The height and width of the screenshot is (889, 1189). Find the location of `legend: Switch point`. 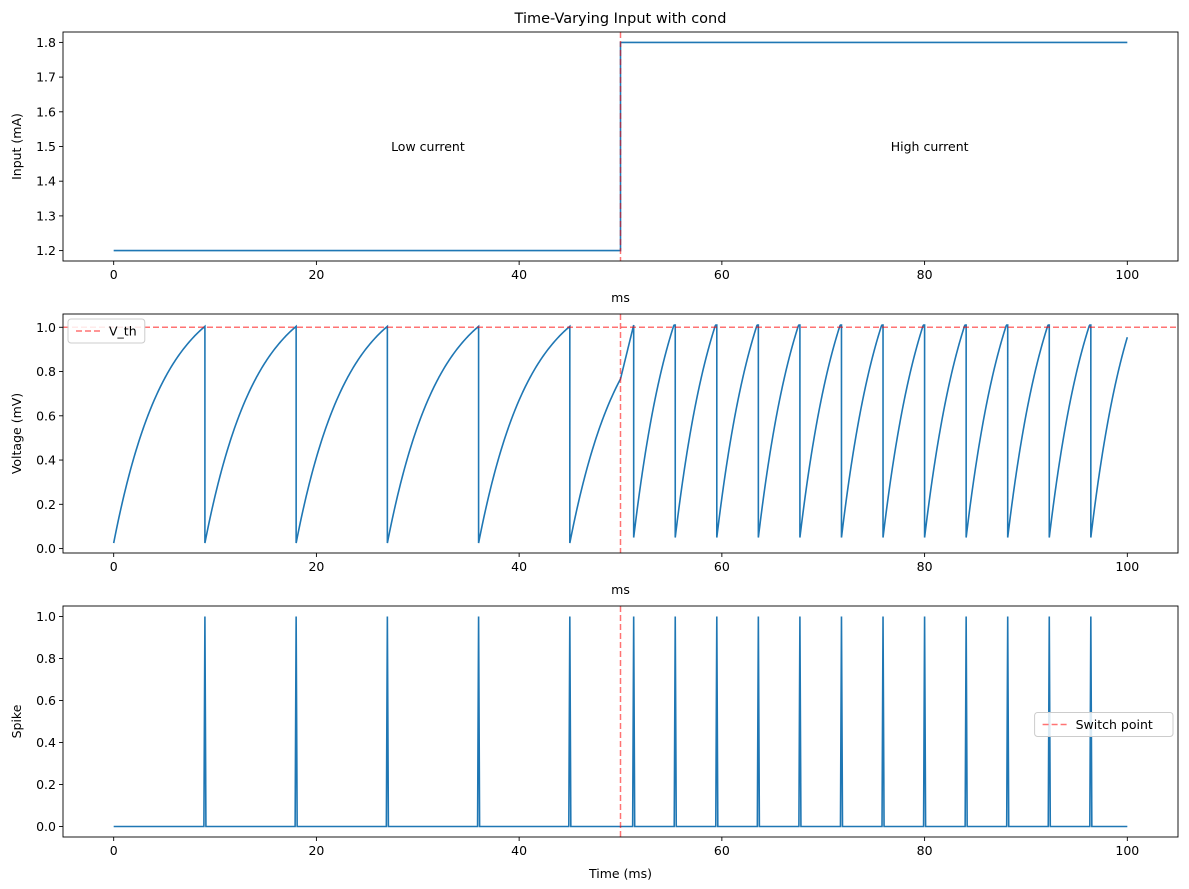

legend: Switch point is located at coordinates (1104, 724).